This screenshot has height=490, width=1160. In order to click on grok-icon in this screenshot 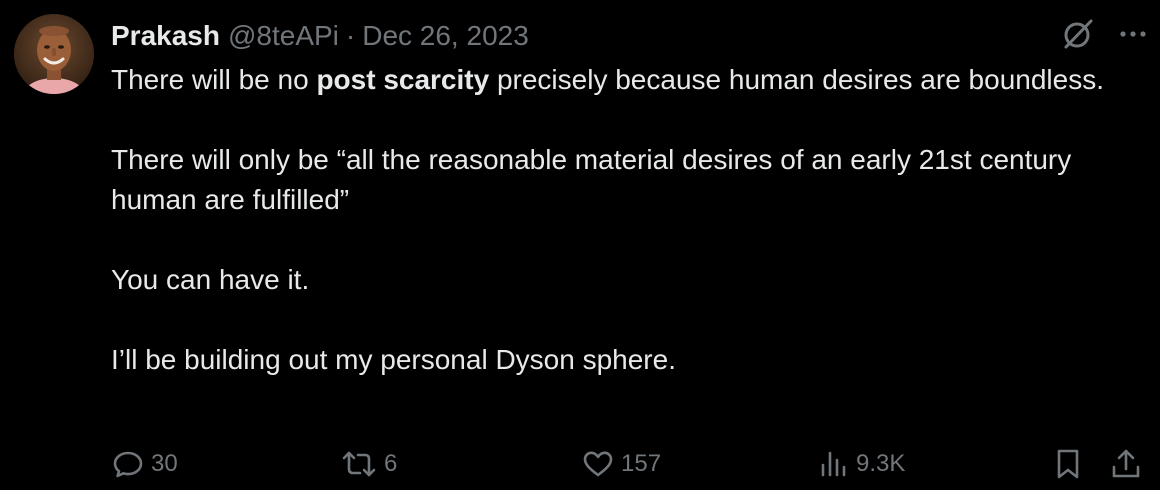, I will do `click(1078, 36)`.